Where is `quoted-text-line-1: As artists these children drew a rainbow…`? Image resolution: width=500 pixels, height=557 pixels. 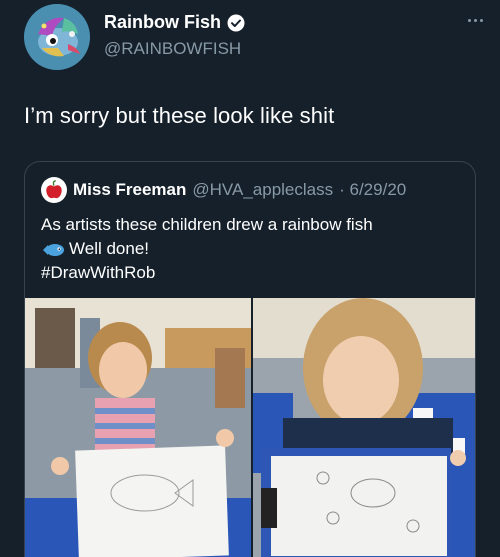
quoted-text-line-1: As artists these children drew a rainbow… is located at coordinates (207, 224).